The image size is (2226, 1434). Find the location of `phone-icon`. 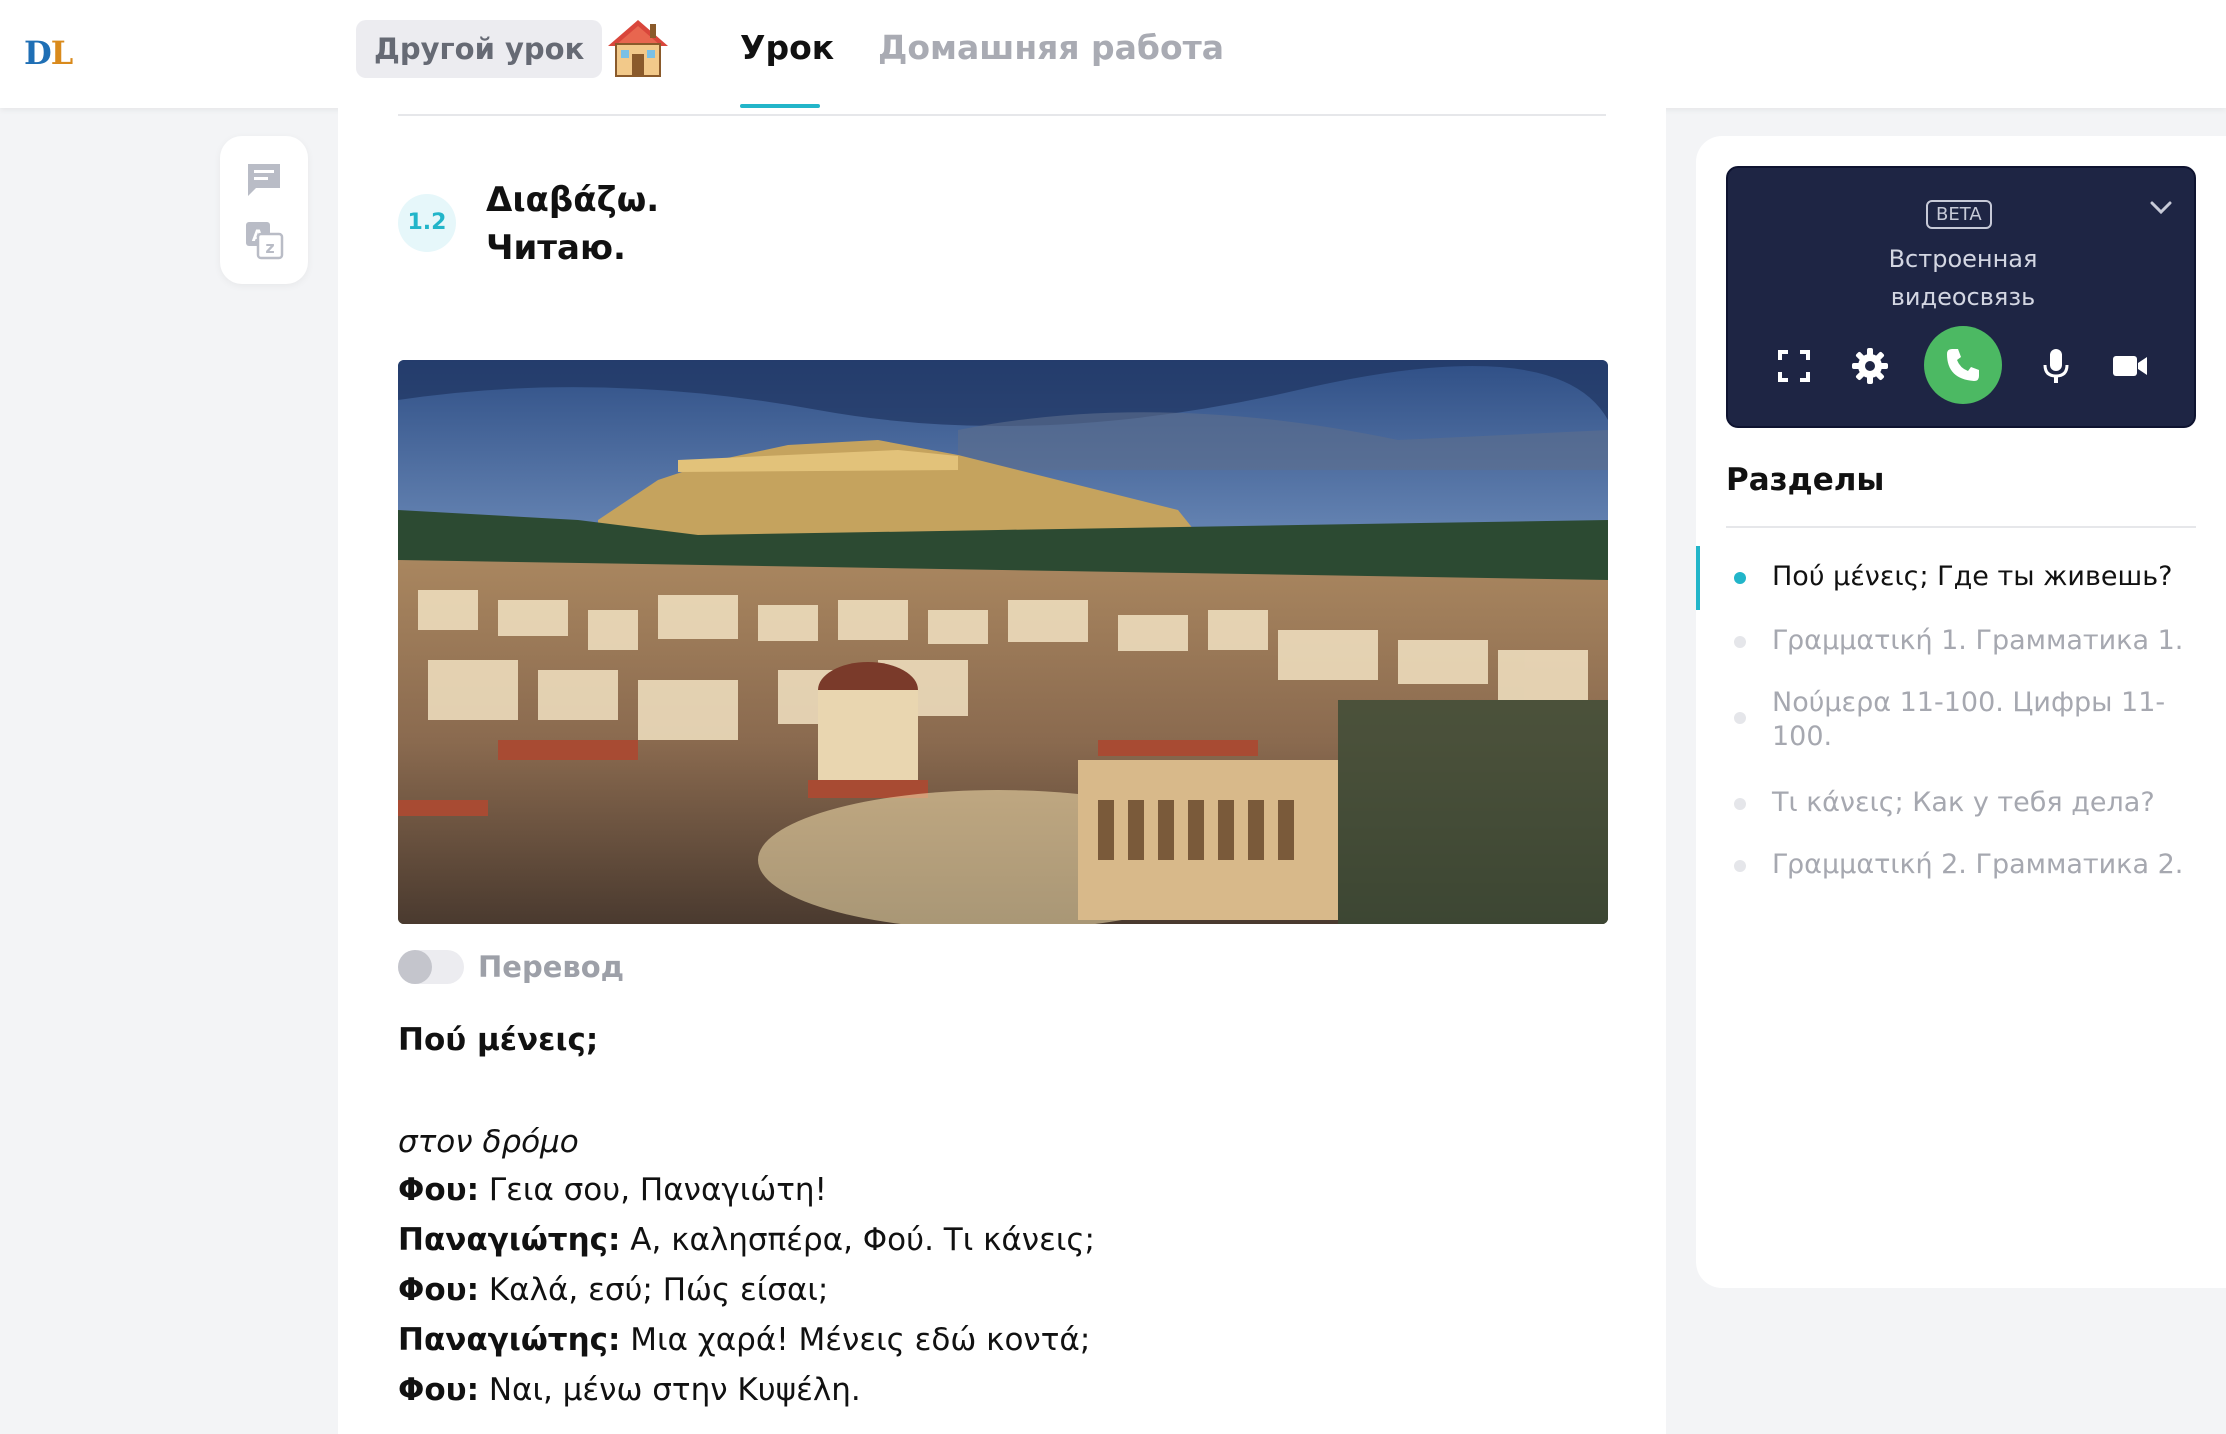

phone-icon is located at coordinates (1963, 365).